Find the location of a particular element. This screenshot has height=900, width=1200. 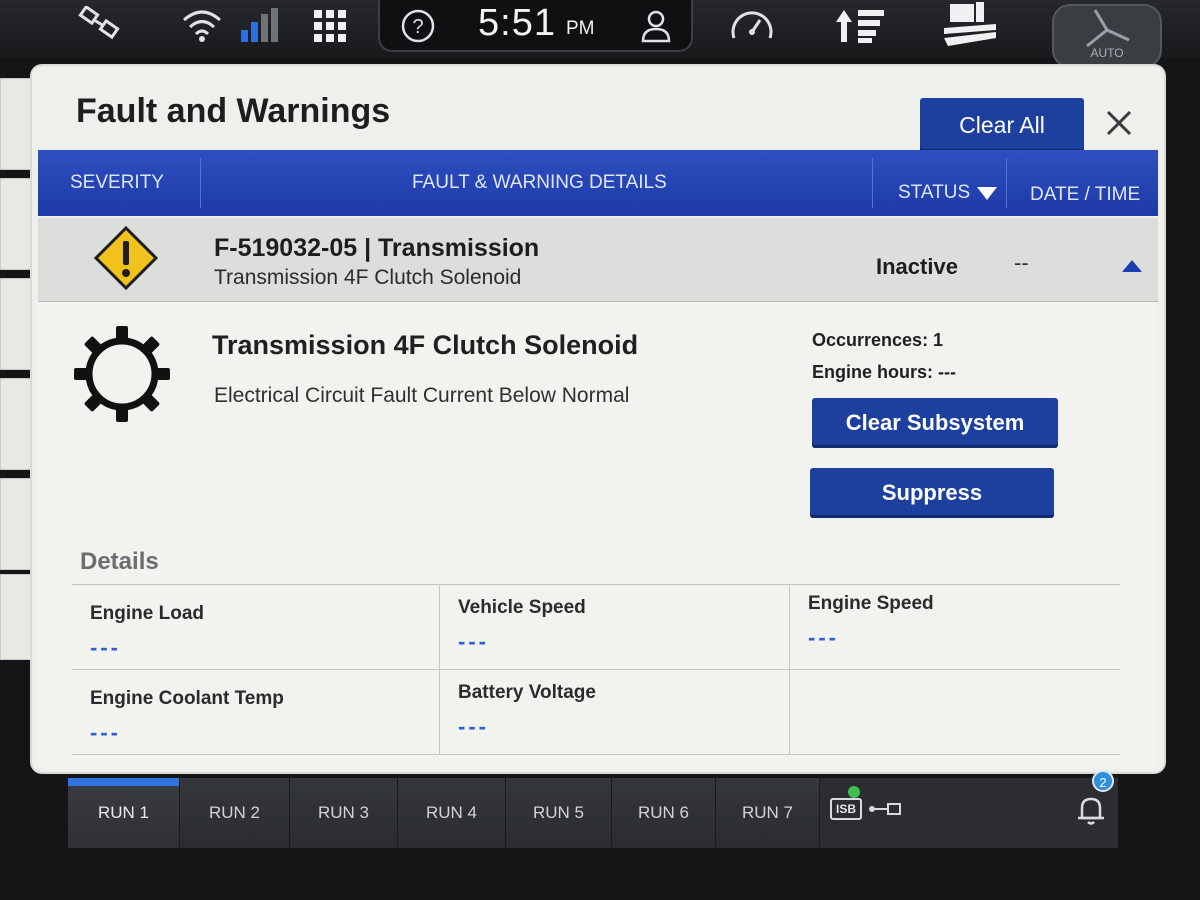

tab-run-4: RUN 4 is located at coordinates (452, 813).